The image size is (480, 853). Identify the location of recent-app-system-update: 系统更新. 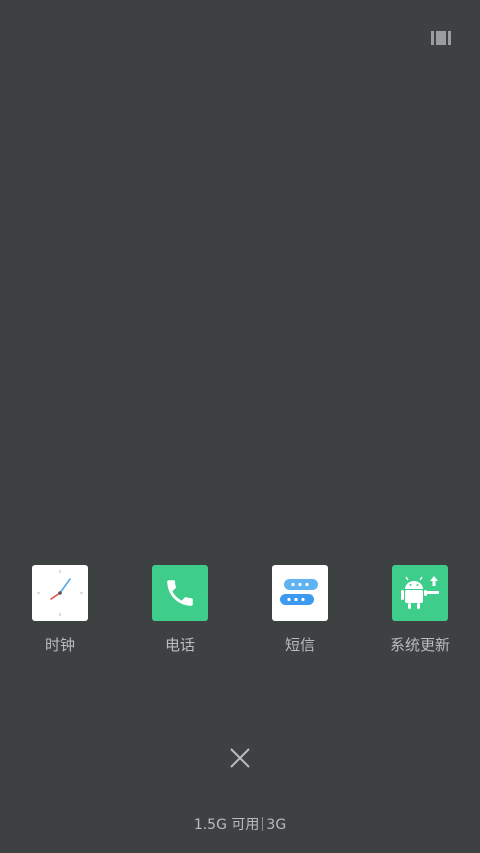
(420, 609).